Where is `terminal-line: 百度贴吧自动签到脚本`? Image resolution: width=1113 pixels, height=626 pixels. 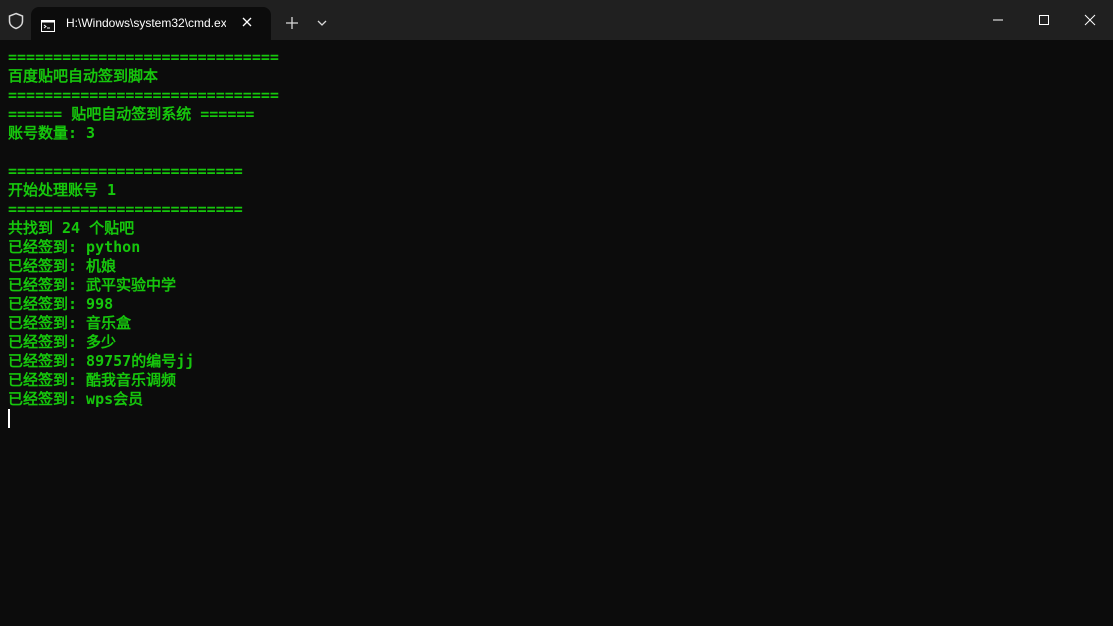
terminal-line: 百度贴吧自动签到脚本 is located at coordinates (83, 76).